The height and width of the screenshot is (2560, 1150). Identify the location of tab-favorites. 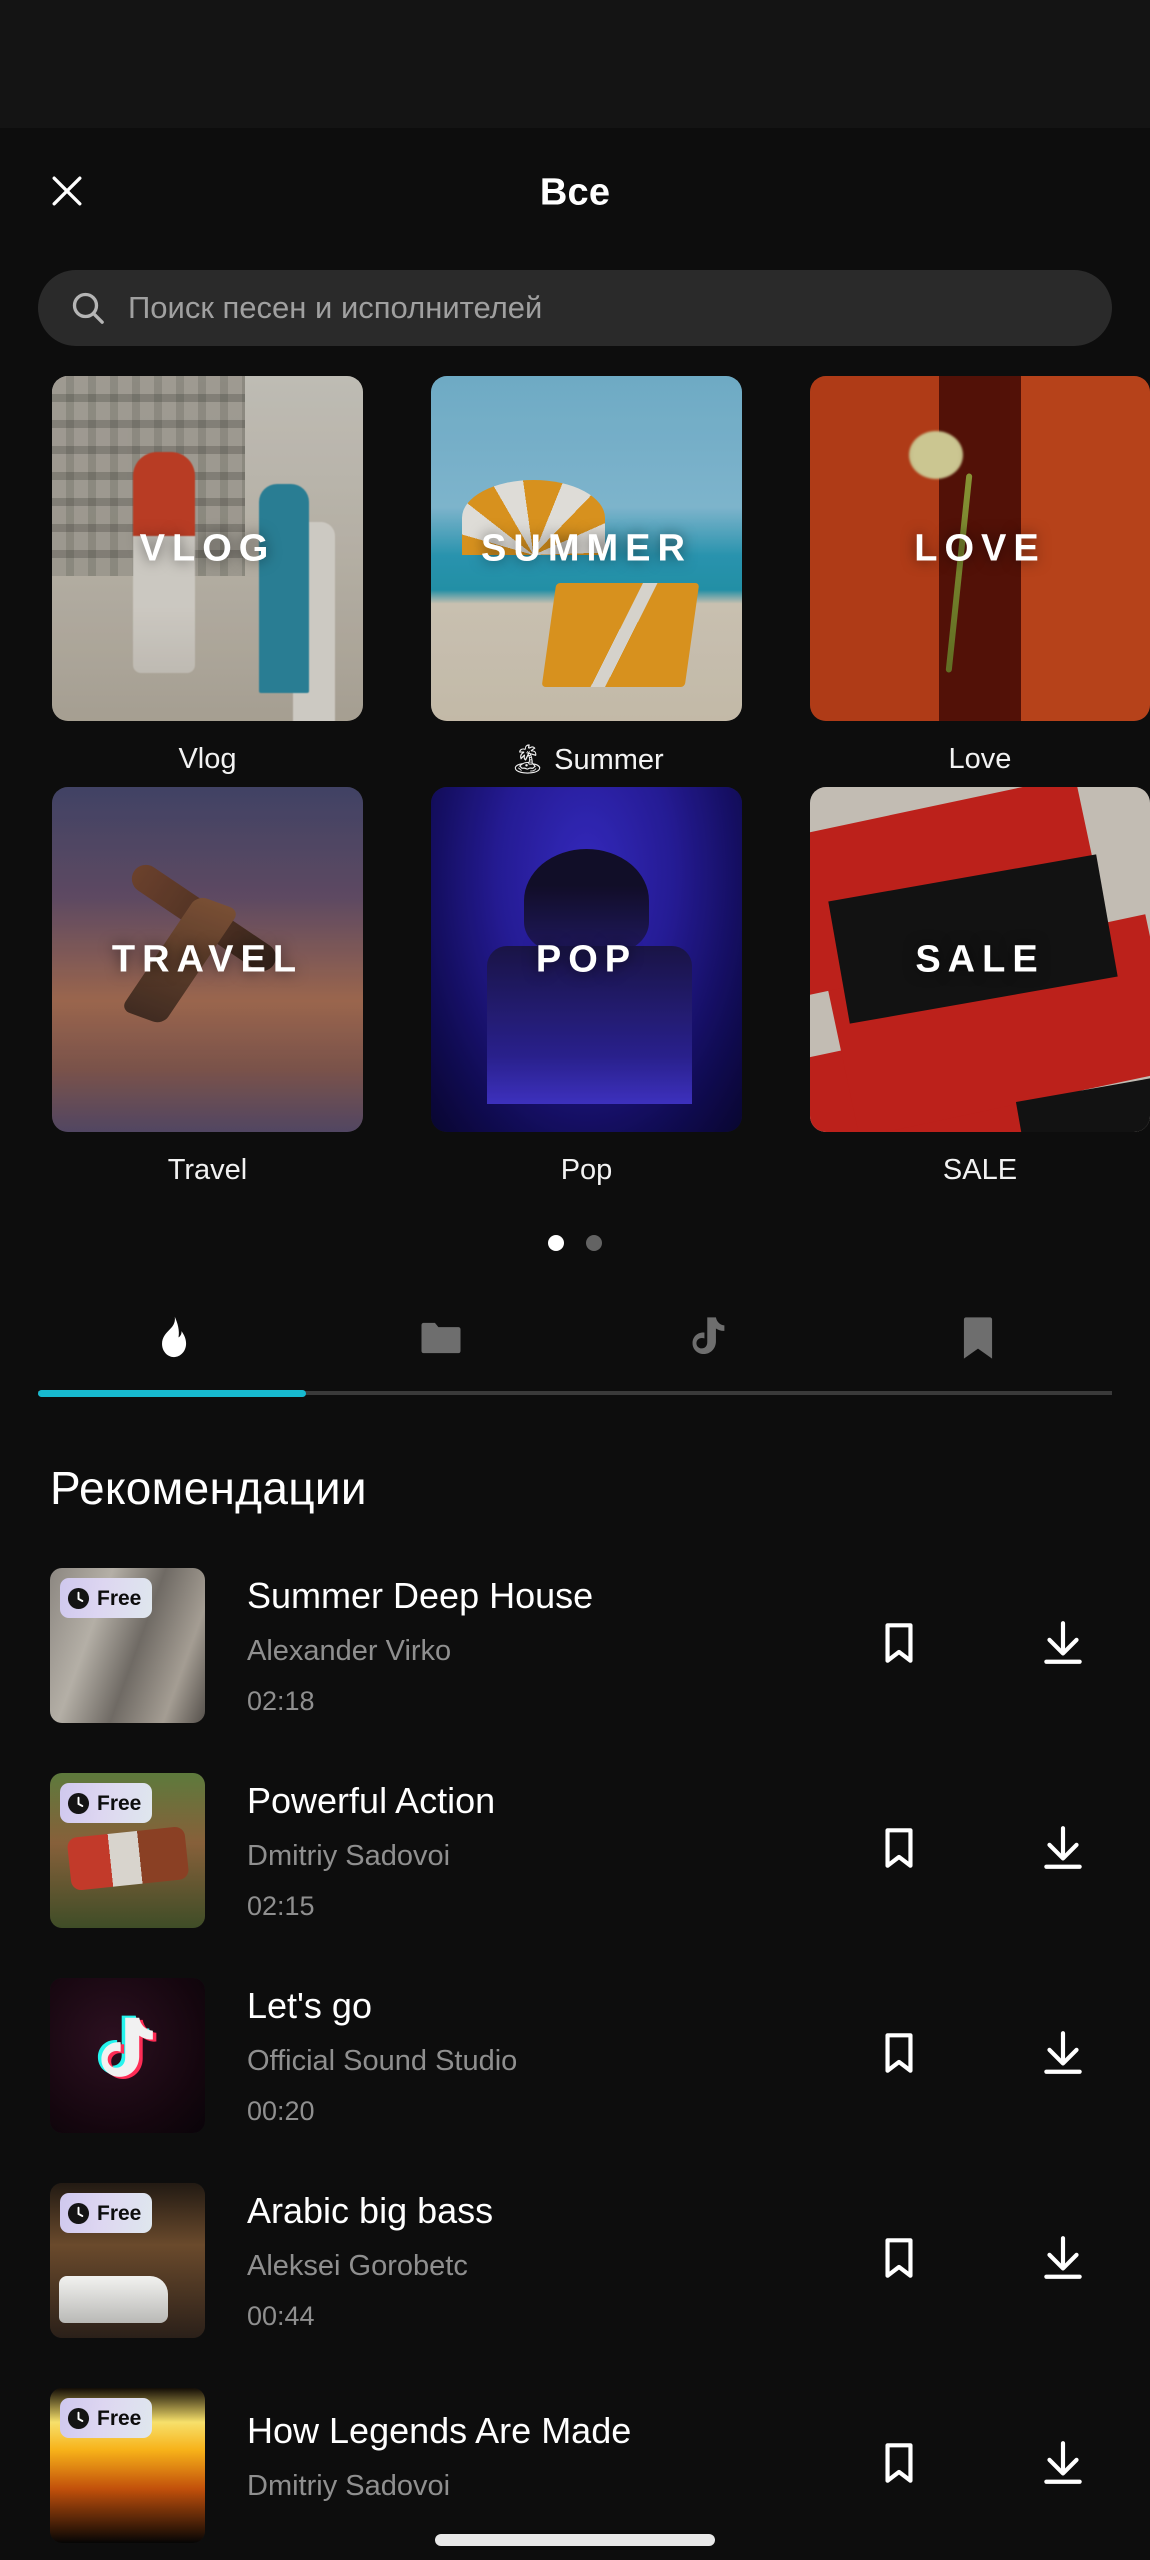
(978, 1340).